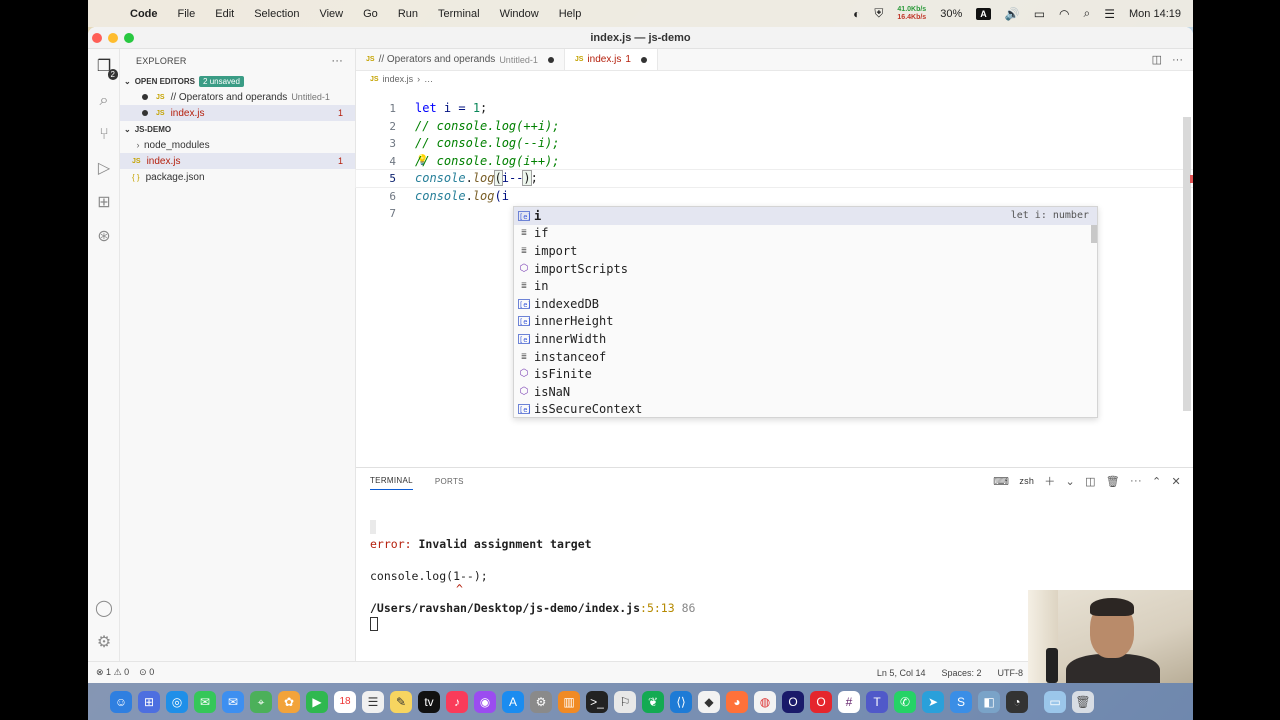 Image resolution: width=1280 pixels, height=720 pixels. What do you see at coordinates (1001, 481) in the screenshot?
I see `terminal-icon: ⌨` at bounding box center [1001, 481].